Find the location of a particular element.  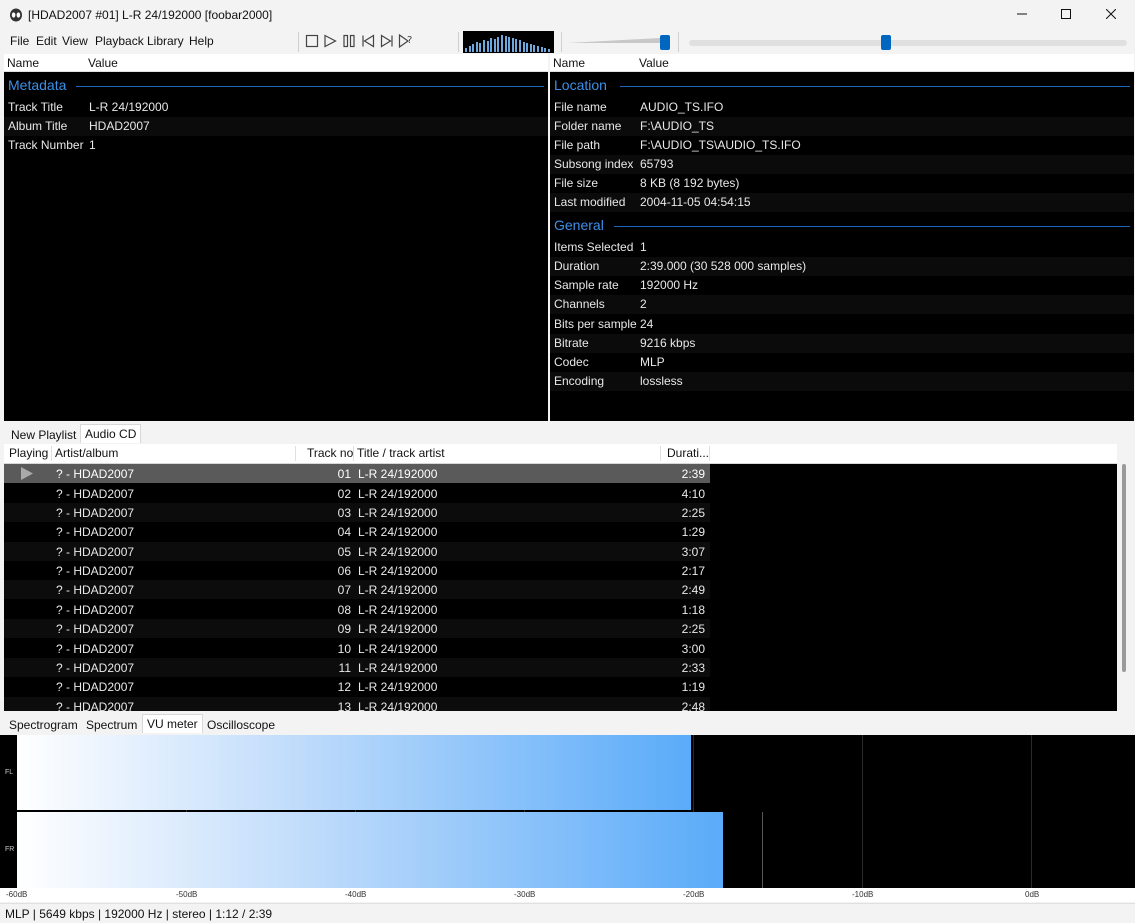

property-row: Sample rate 192000 Hz is located at coordinates (842, 285).